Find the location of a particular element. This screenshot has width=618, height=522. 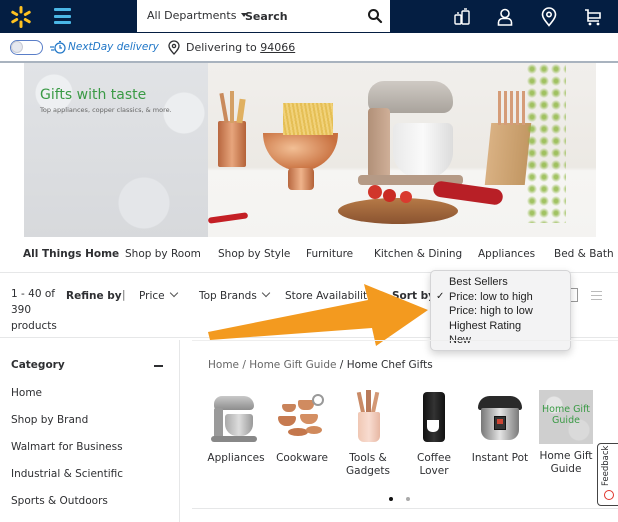

instant-pot-image is located at coordinates (500, 418).